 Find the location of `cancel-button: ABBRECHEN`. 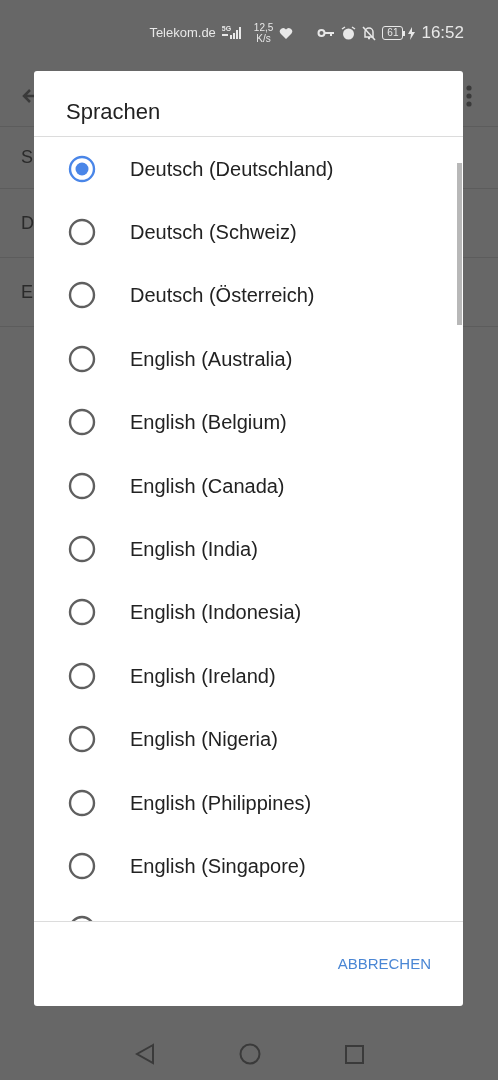

cancel-button: ABBRECHEN is located at coordinates (384, 964).